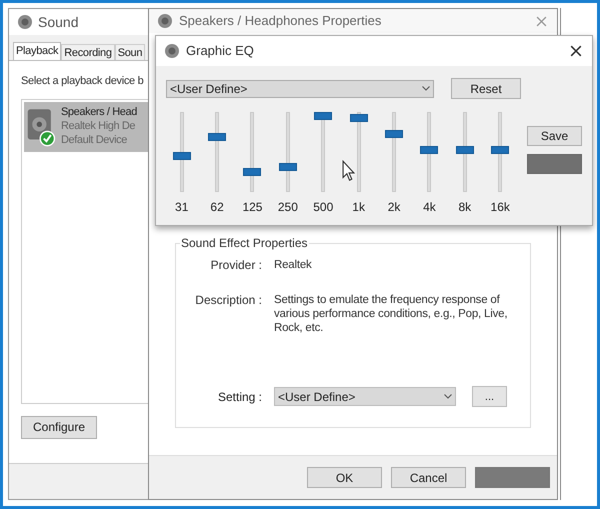  Describe the element at coordinates (228, 301) in the screenshot. I see `field-label: Description :` at that location.